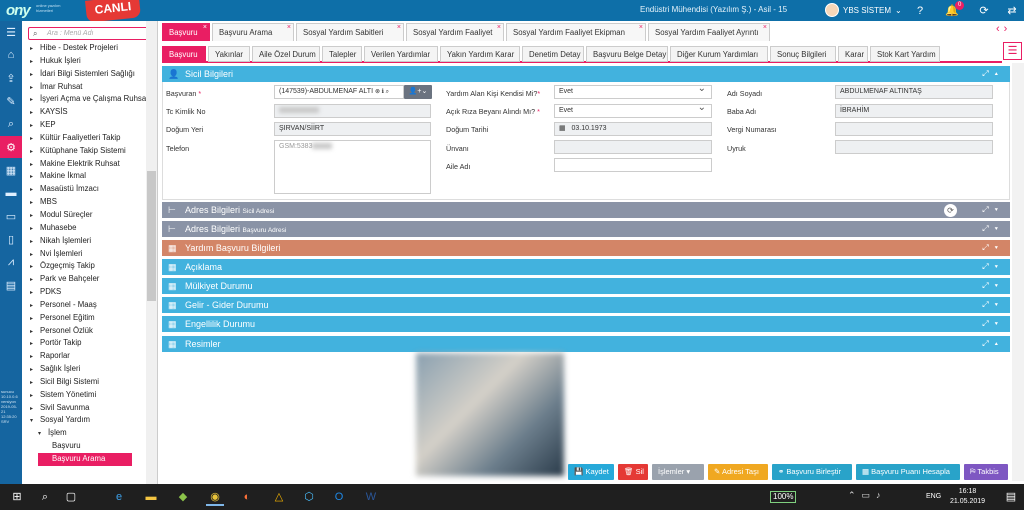 The height and width of the screenshot is (510, 1024). I want to click on main-tab: Sosyal Yardım Faaliyet Ekipman ×, so click(576, 32).